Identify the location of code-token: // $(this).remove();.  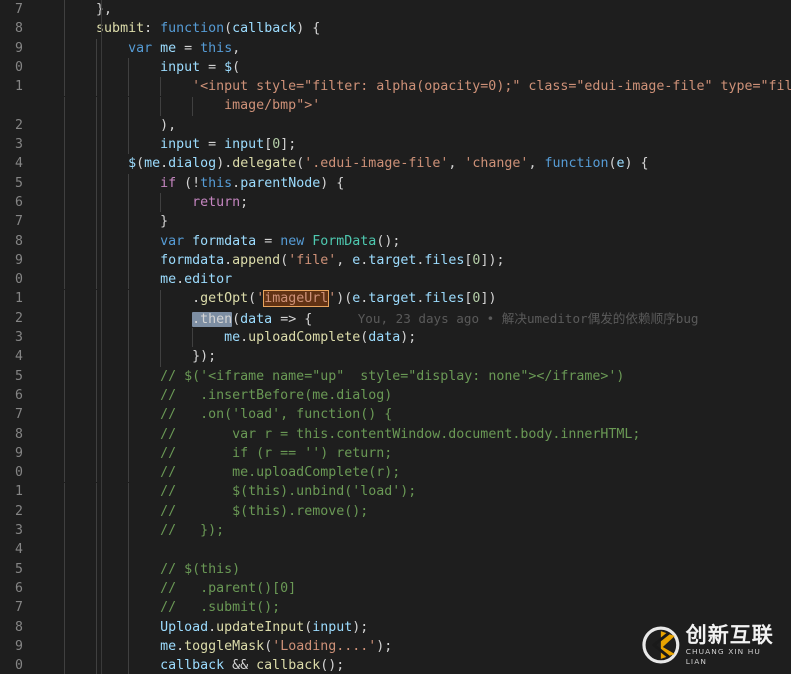
(264, 511).